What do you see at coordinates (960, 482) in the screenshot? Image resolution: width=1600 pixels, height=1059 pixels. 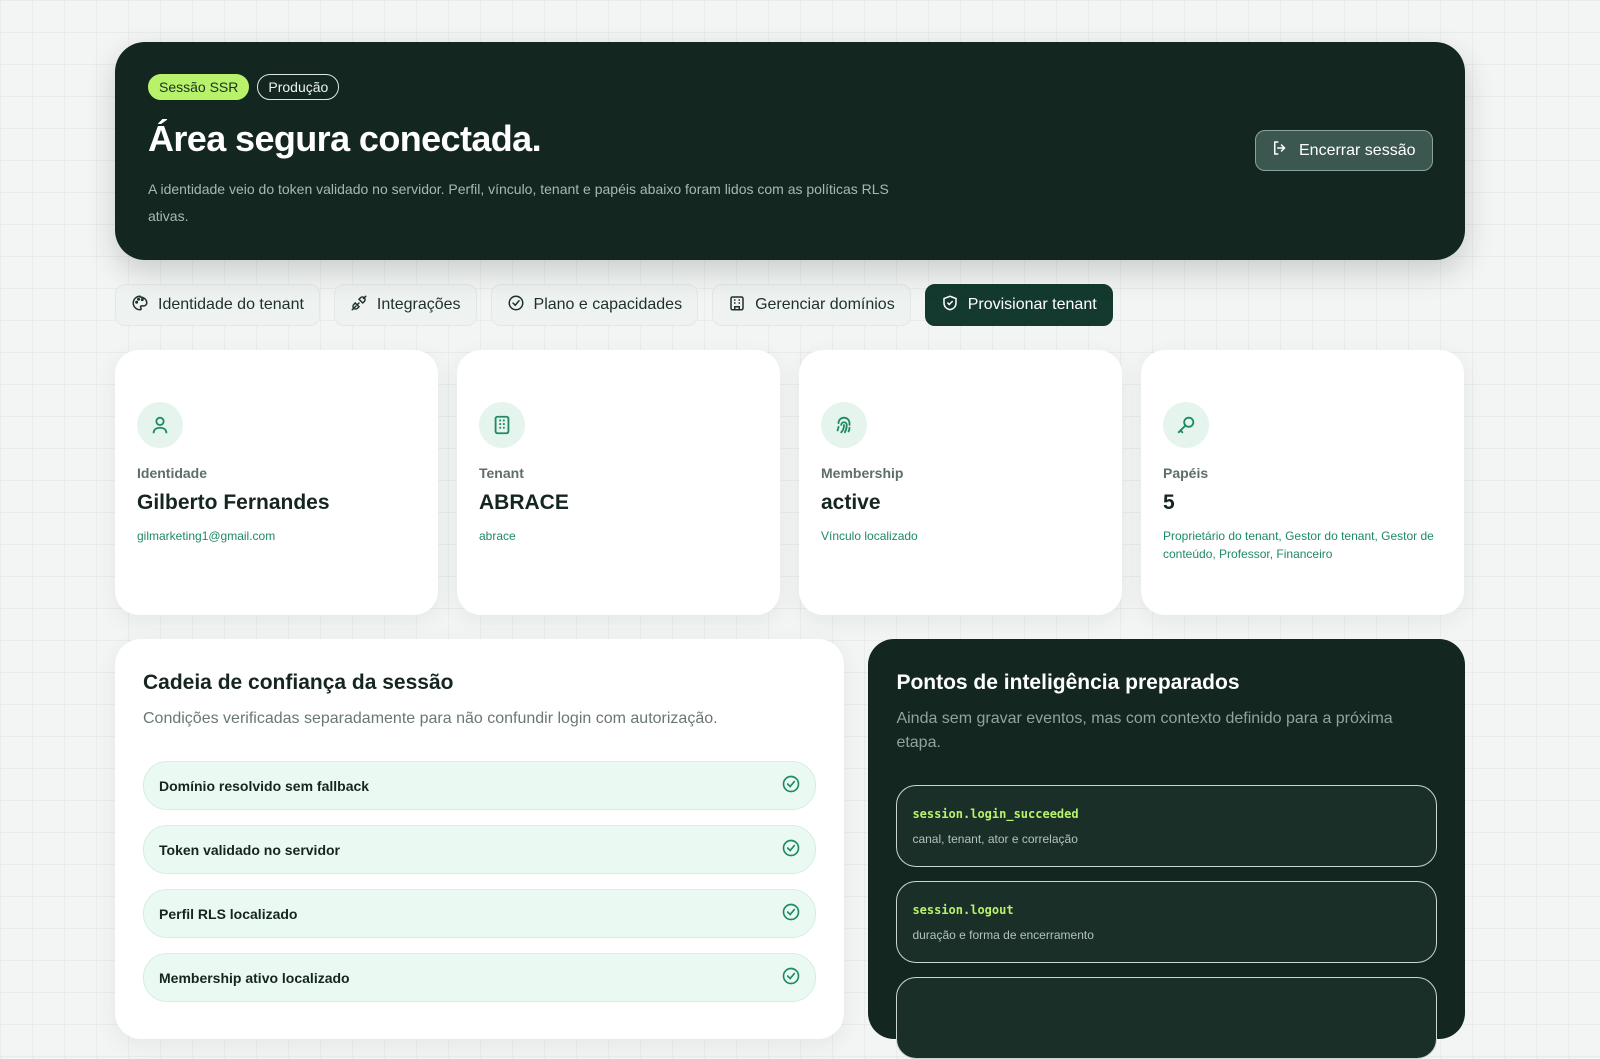 I see `membership-card: Membership active Vínculo localizado` at bounding box center [960, 482].